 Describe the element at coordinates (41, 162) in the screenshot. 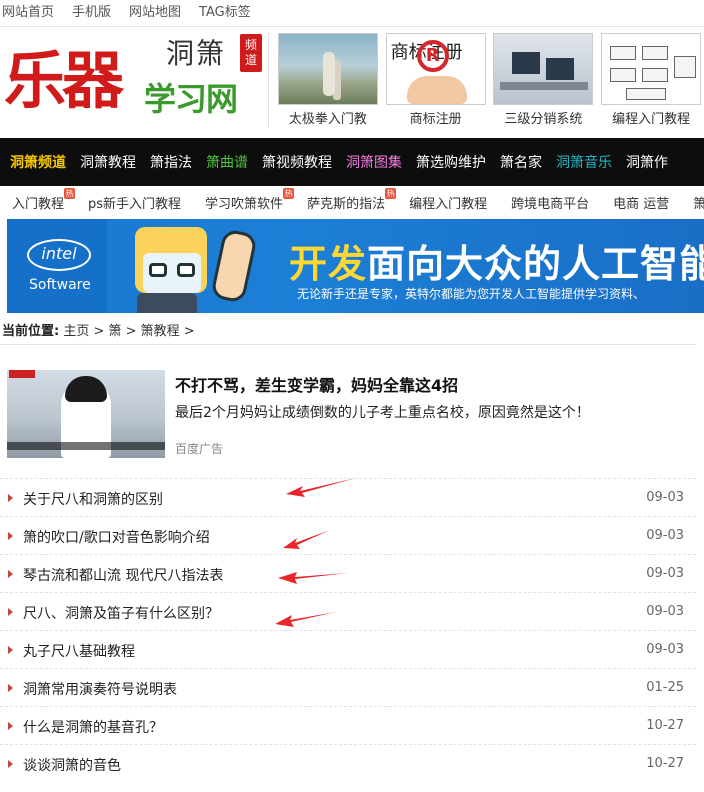

I see `nav-item-channel: 洞箫频道` at that location.